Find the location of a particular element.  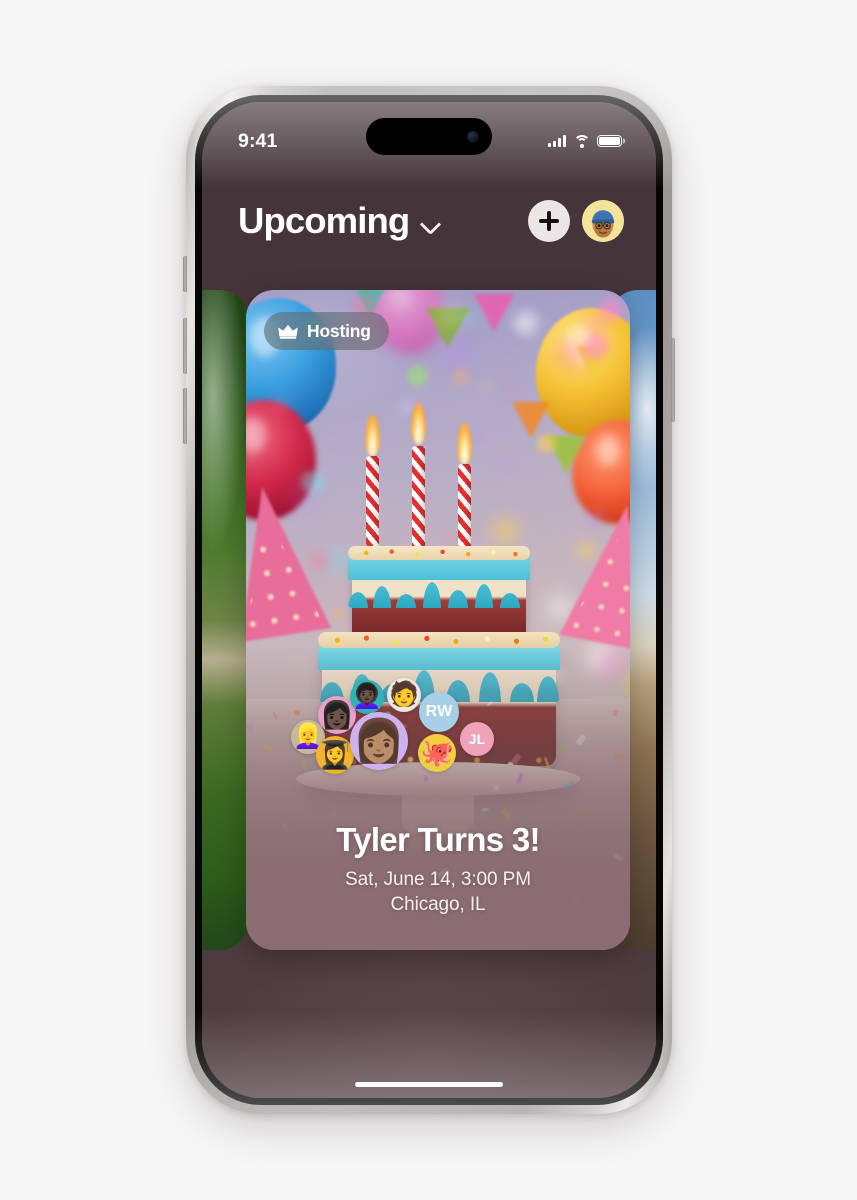

attendee-5: 🧑 is located at coordinates (404, 695).